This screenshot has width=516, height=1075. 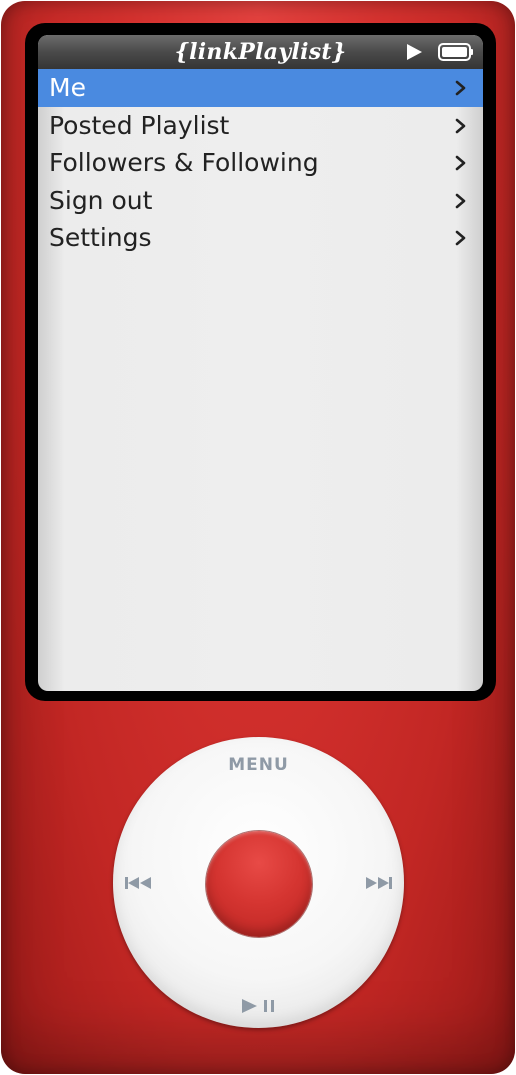 What do you see at coordinates (260, 52) in the screenshot?
I see `title-bar: {linkPlaylist}` at bounding box center [260, 52].